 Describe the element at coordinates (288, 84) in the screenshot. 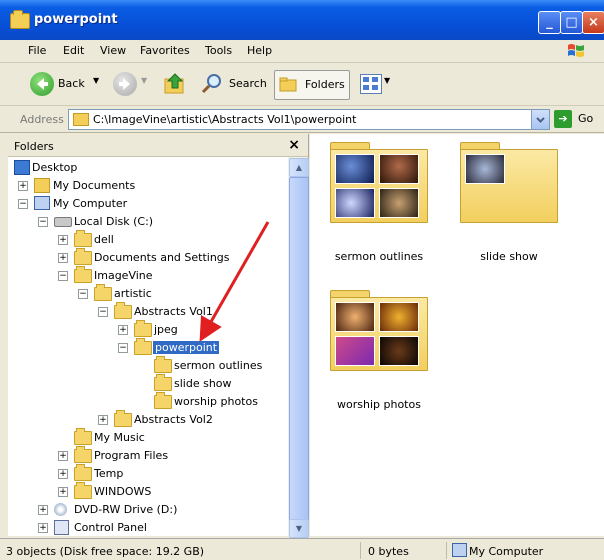

I see `folders-icon` at that location.